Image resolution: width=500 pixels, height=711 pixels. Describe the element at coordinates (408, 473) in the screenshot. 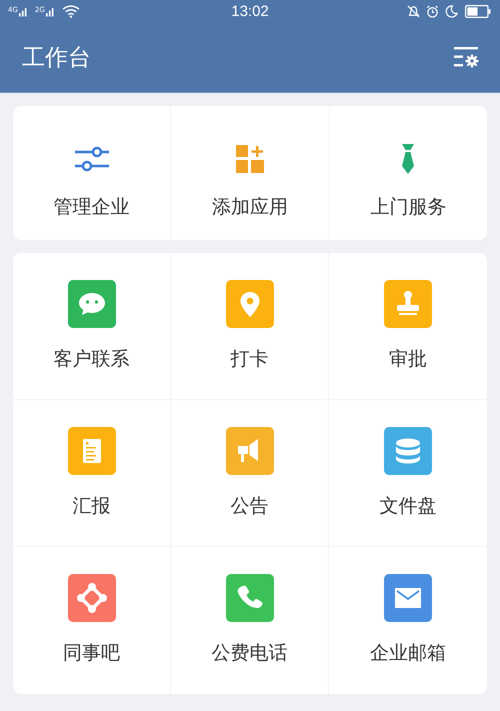

I see `app-item: 文件盘` at that location.